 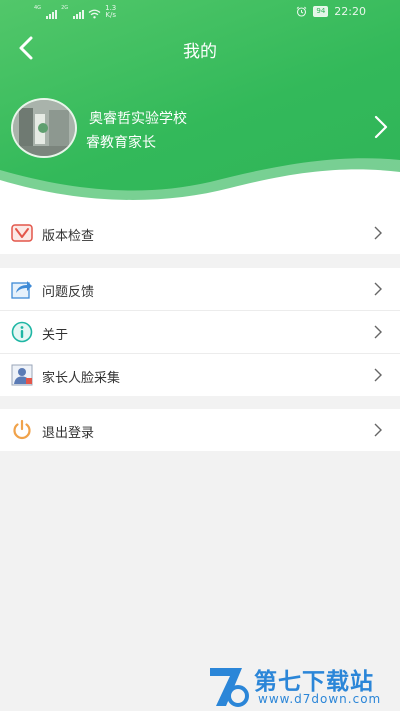 What do you see at coordinates (320, 699) in the screenshot?
I see `watermark-url: www.d7down.com` at bounding box center [320, 699].